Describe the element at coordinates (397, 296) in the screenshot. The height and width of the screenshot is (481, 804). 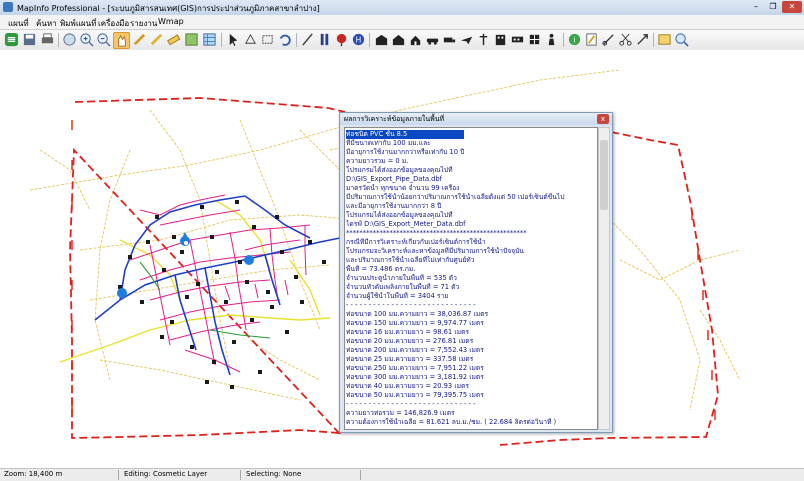
I see `result-line: จำนวนผู้ใช้น้ำในพื้นที่ = 3404 ราย` at that location.